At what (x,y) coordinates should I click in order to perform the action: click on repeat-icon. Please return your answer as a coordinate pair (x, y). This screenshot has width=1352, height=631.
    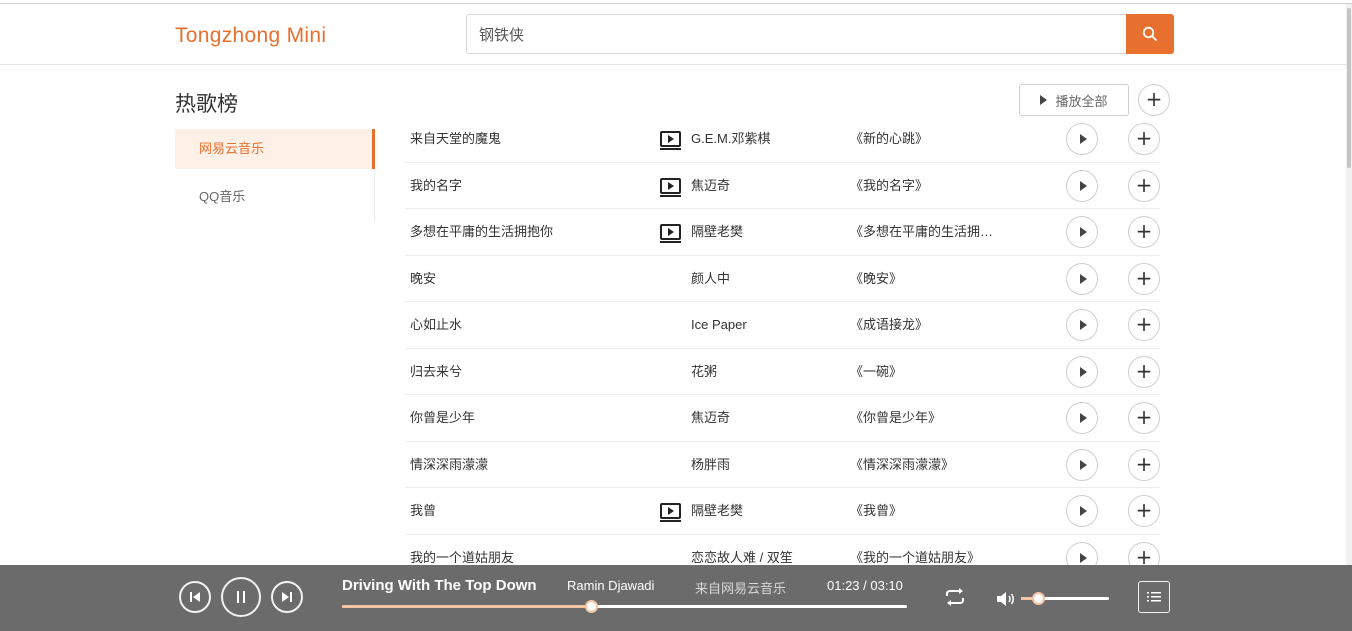
    Looking at the image, I should click on (955, 597).